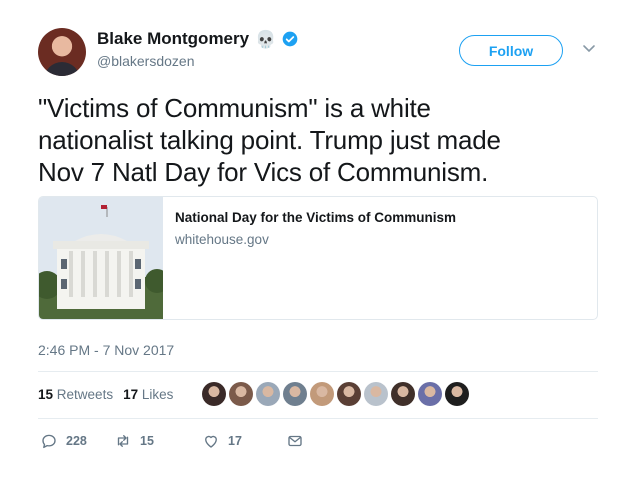 The width and height of the screenshot is (635, 480). What do you see at coordinates (146, 61) in the screenshot?
I see `author-handle: @blakersdozen` at bounding box center [146, 61].